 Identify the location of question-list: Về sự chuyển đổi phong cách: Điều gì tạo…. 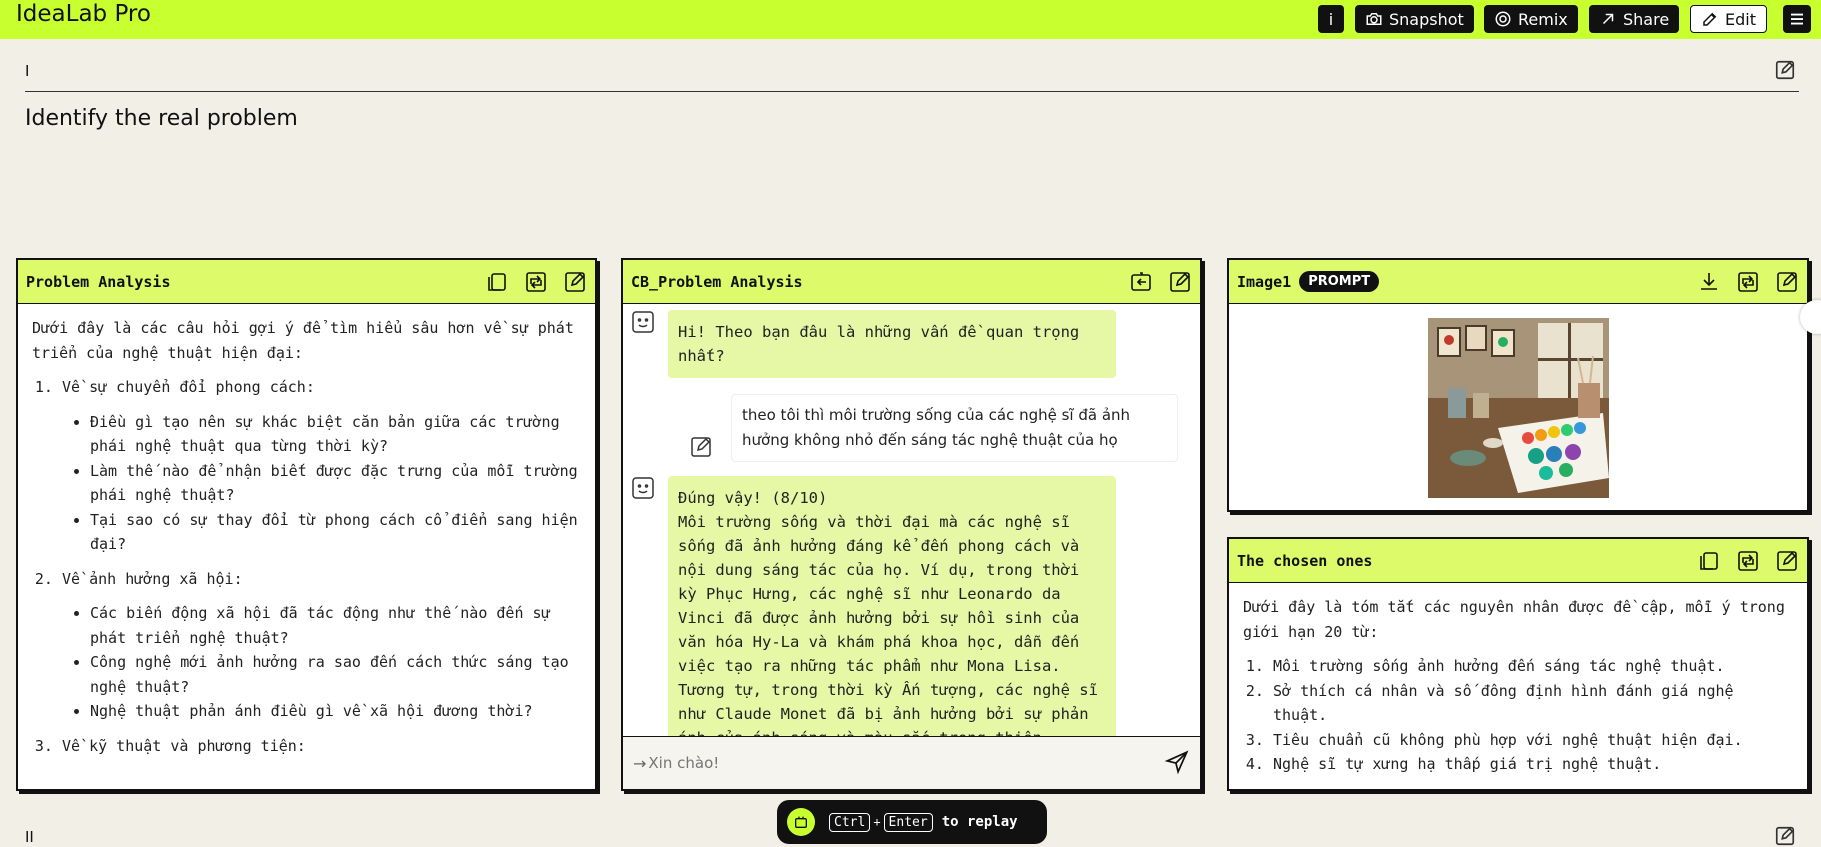
(306, 566).